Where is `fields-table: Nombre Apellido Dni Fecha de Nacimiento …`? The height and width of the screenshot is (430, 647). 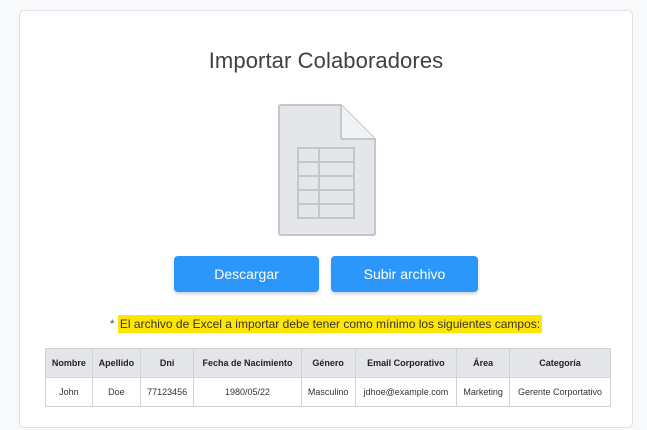 fields-table: Nombre Apellido Dni Fecha de Nacimiento … is located at coordinates (328, 377).